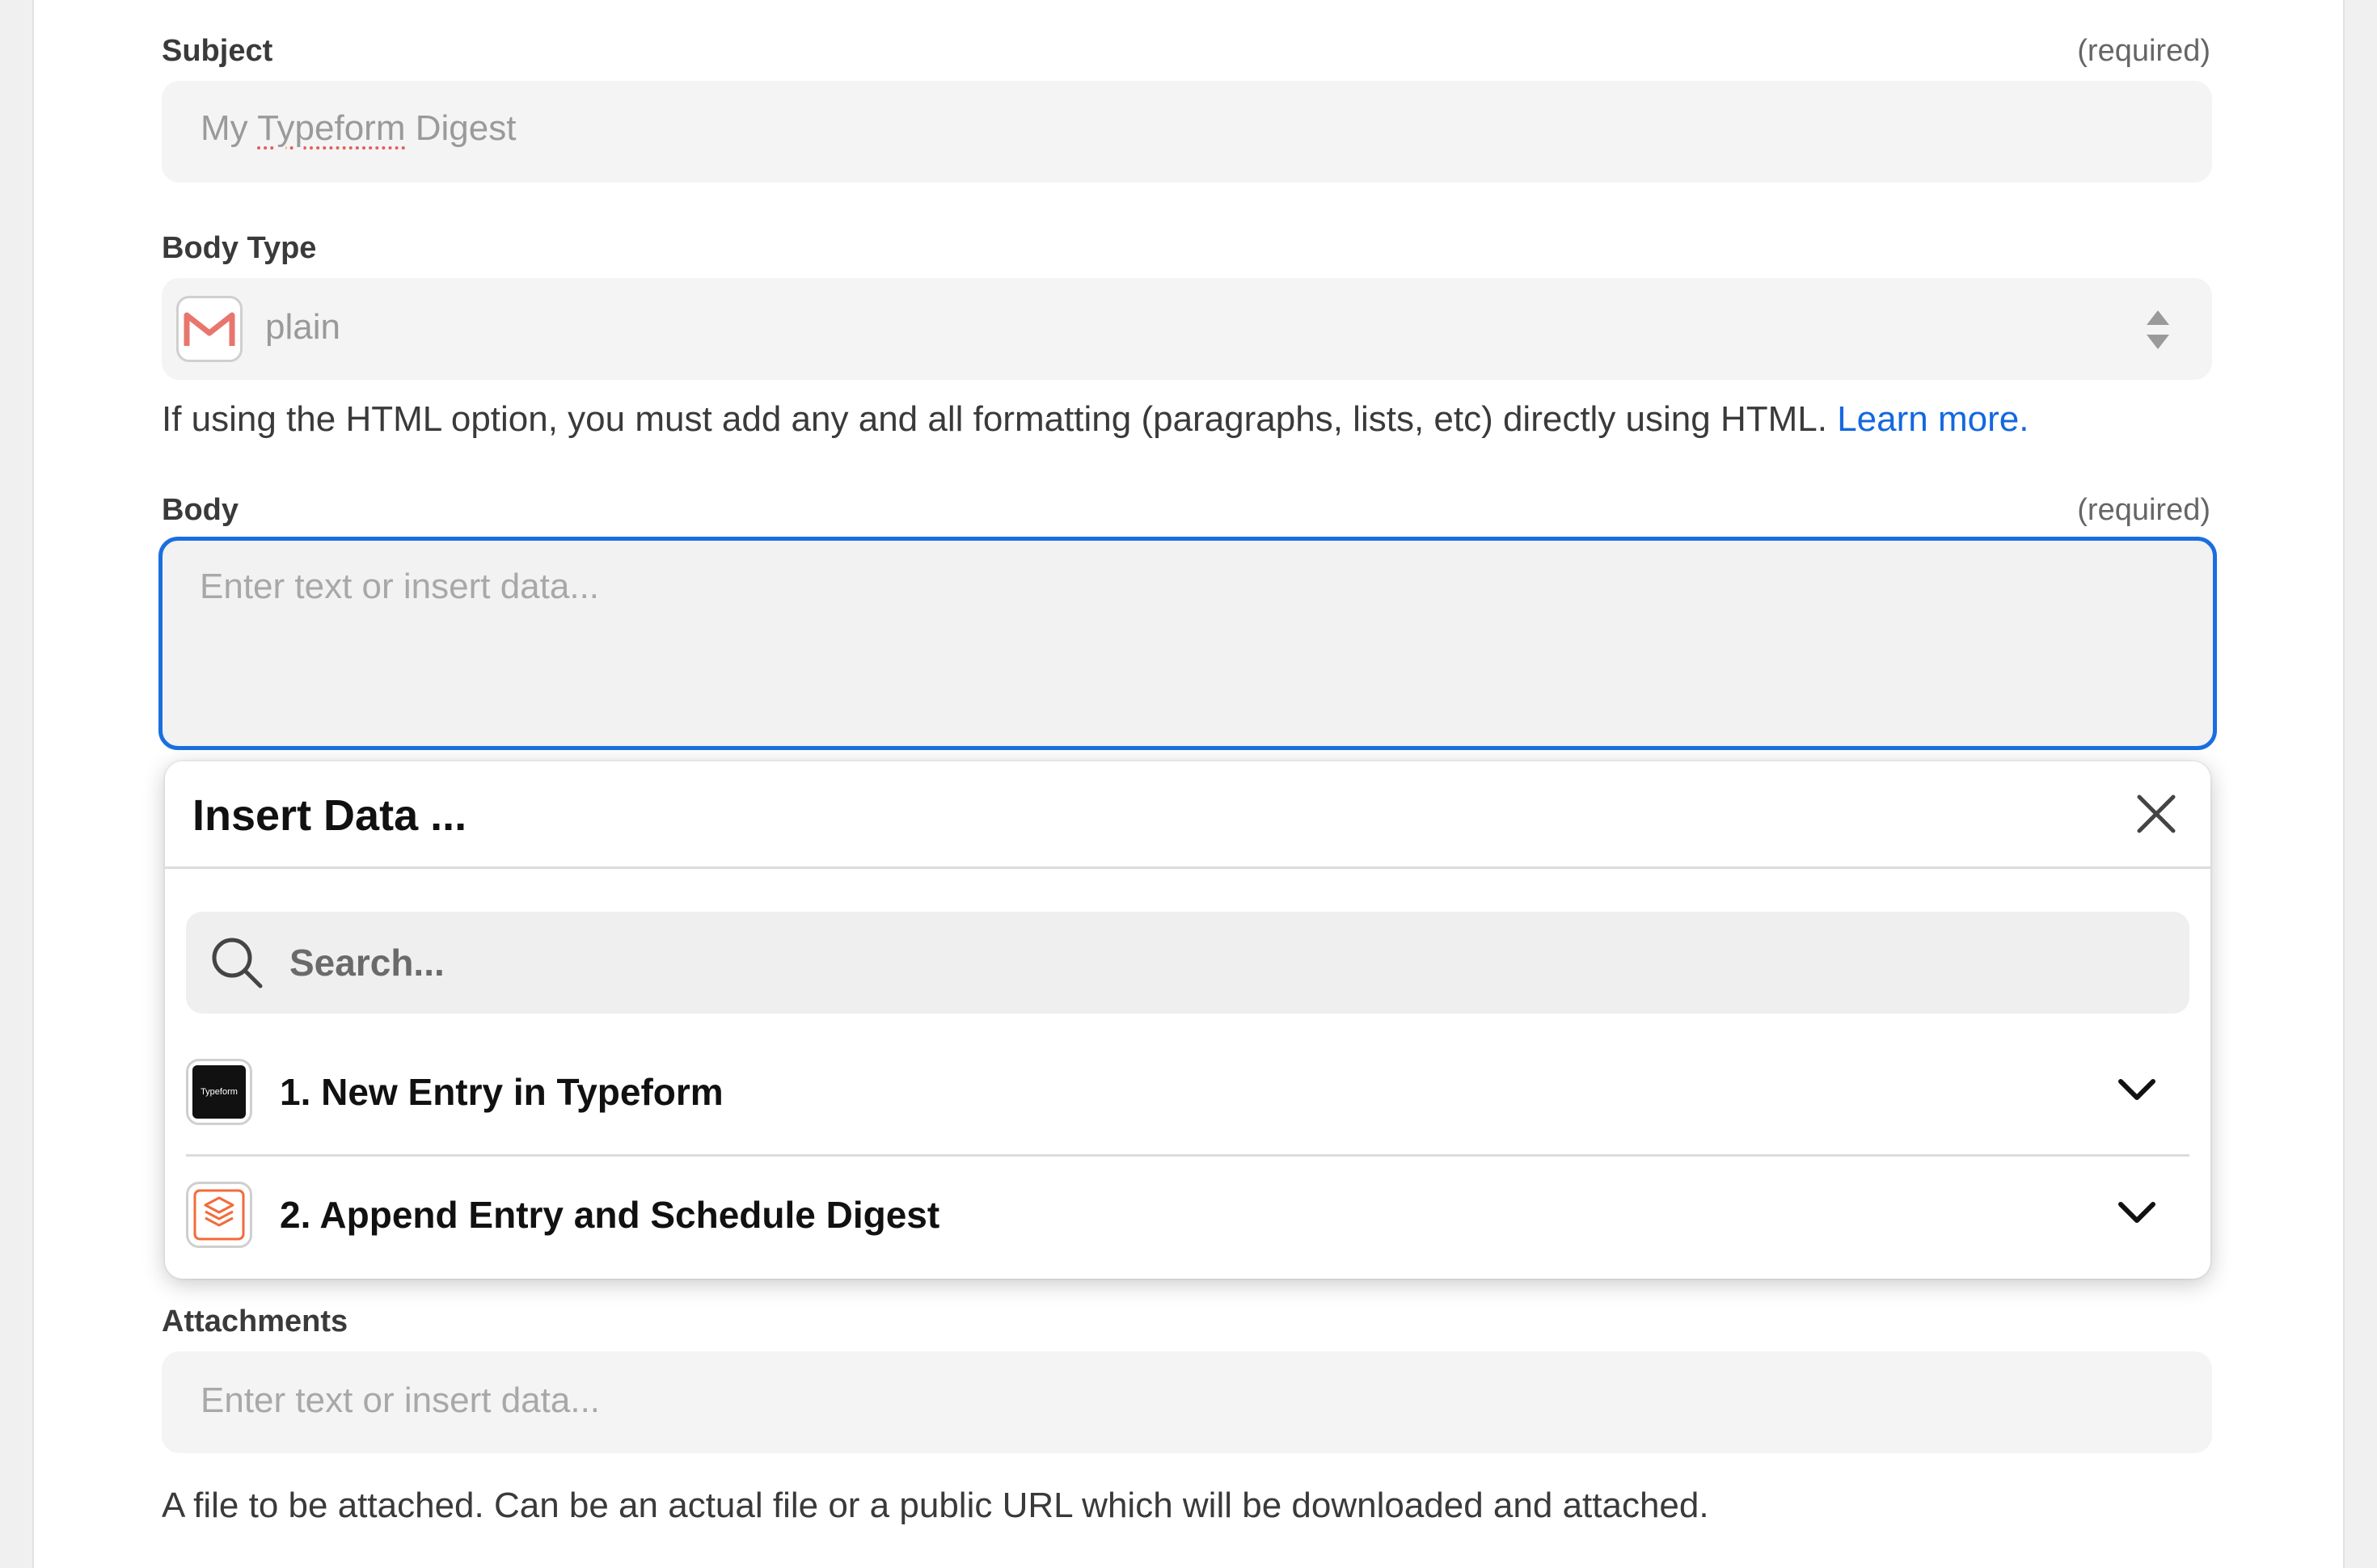 This screenshot has width=2377, height=1568. I want to click on insert-data-item-label: 2. Append Entry and Schedule Digest, so click(610, 1215).